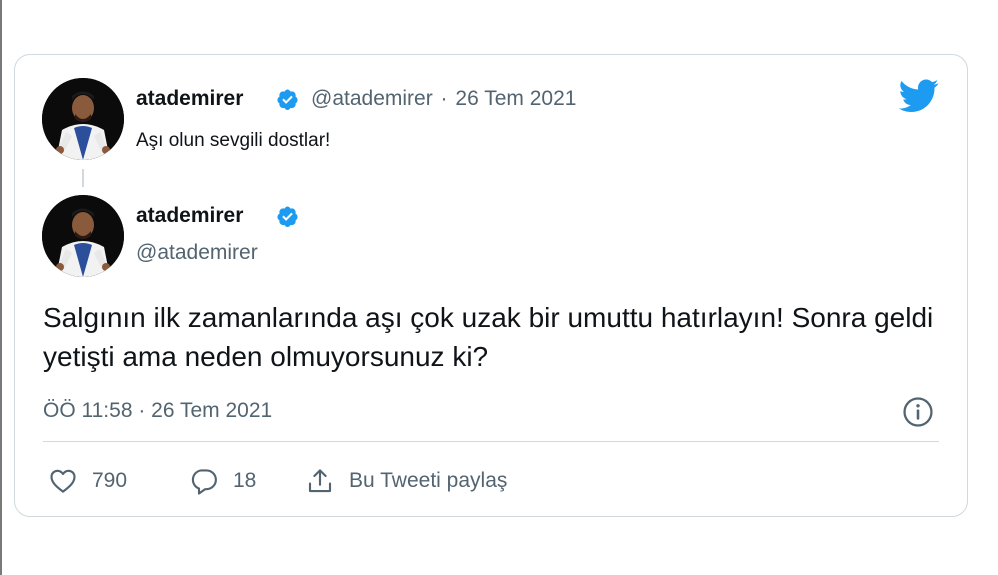 This screenshot has width=998, height=575. What do you see at coordinates (222, 481) in the screenshot?
I see `reply-button: 18` at bounding box center [222, 481].